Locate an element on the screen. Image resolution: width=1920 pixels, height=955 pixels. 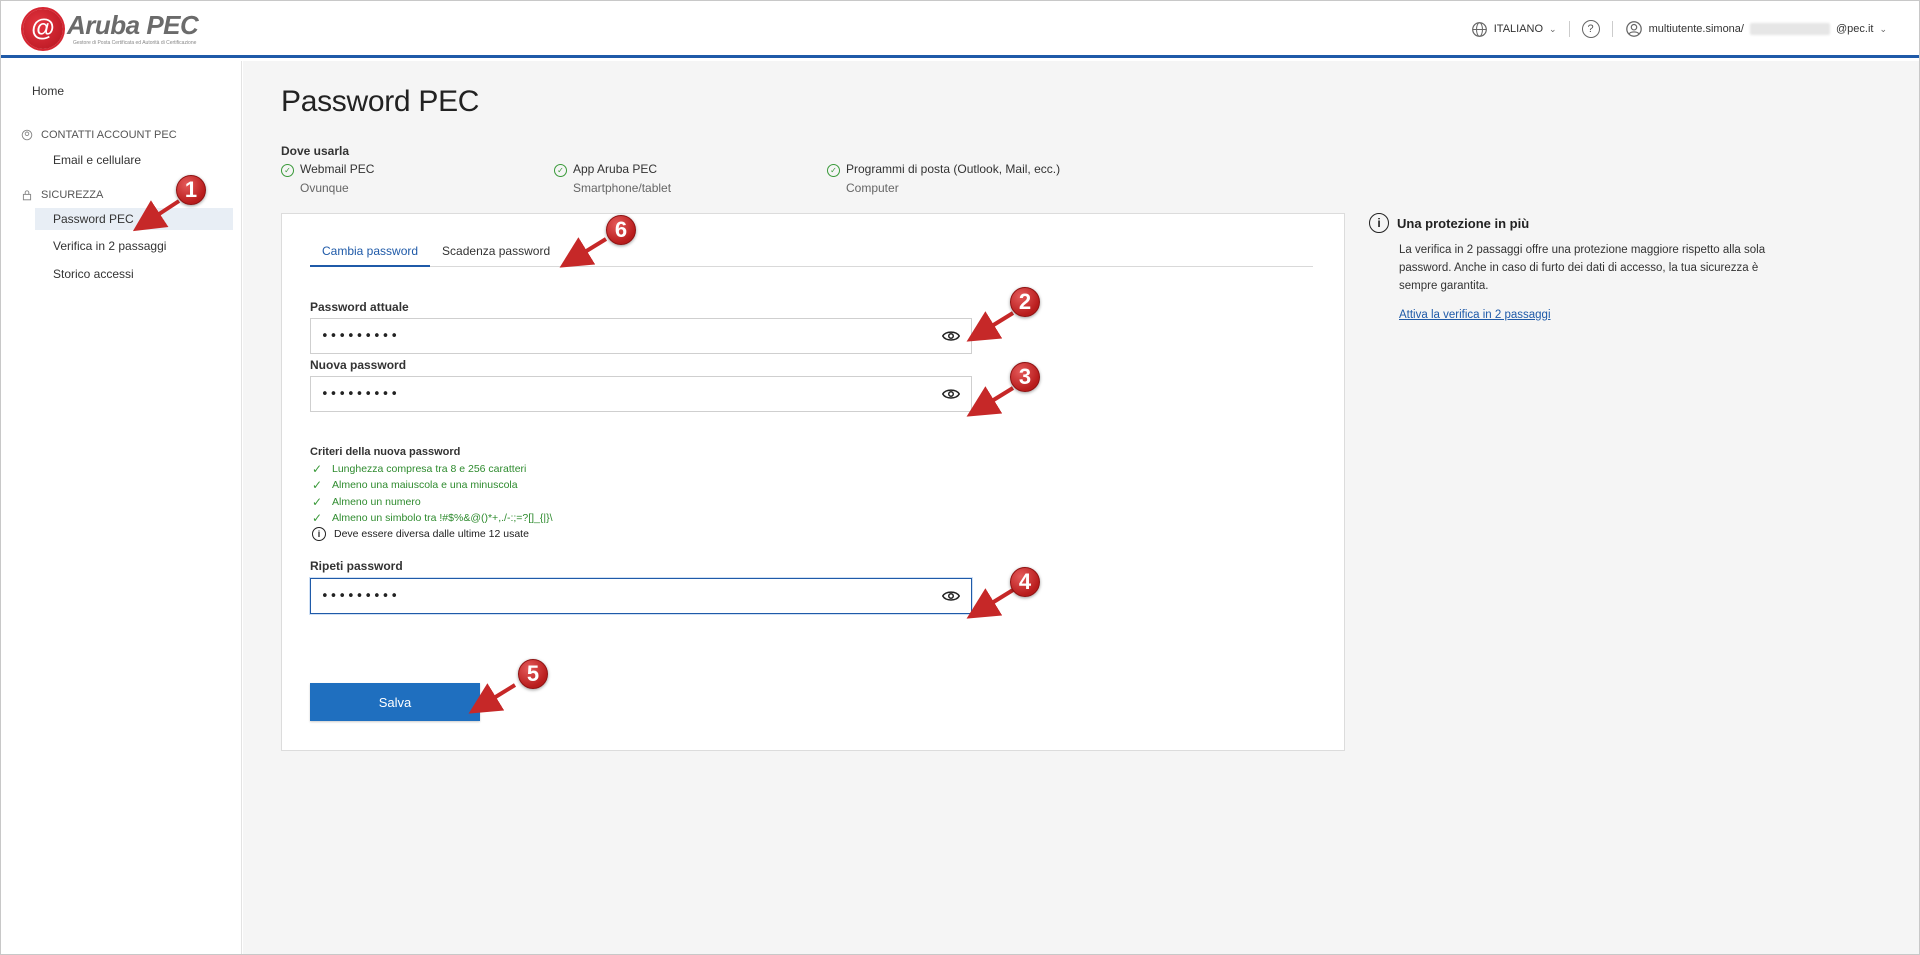
repeat-password-label: Ripeti password is located at coordinates (356, 566).